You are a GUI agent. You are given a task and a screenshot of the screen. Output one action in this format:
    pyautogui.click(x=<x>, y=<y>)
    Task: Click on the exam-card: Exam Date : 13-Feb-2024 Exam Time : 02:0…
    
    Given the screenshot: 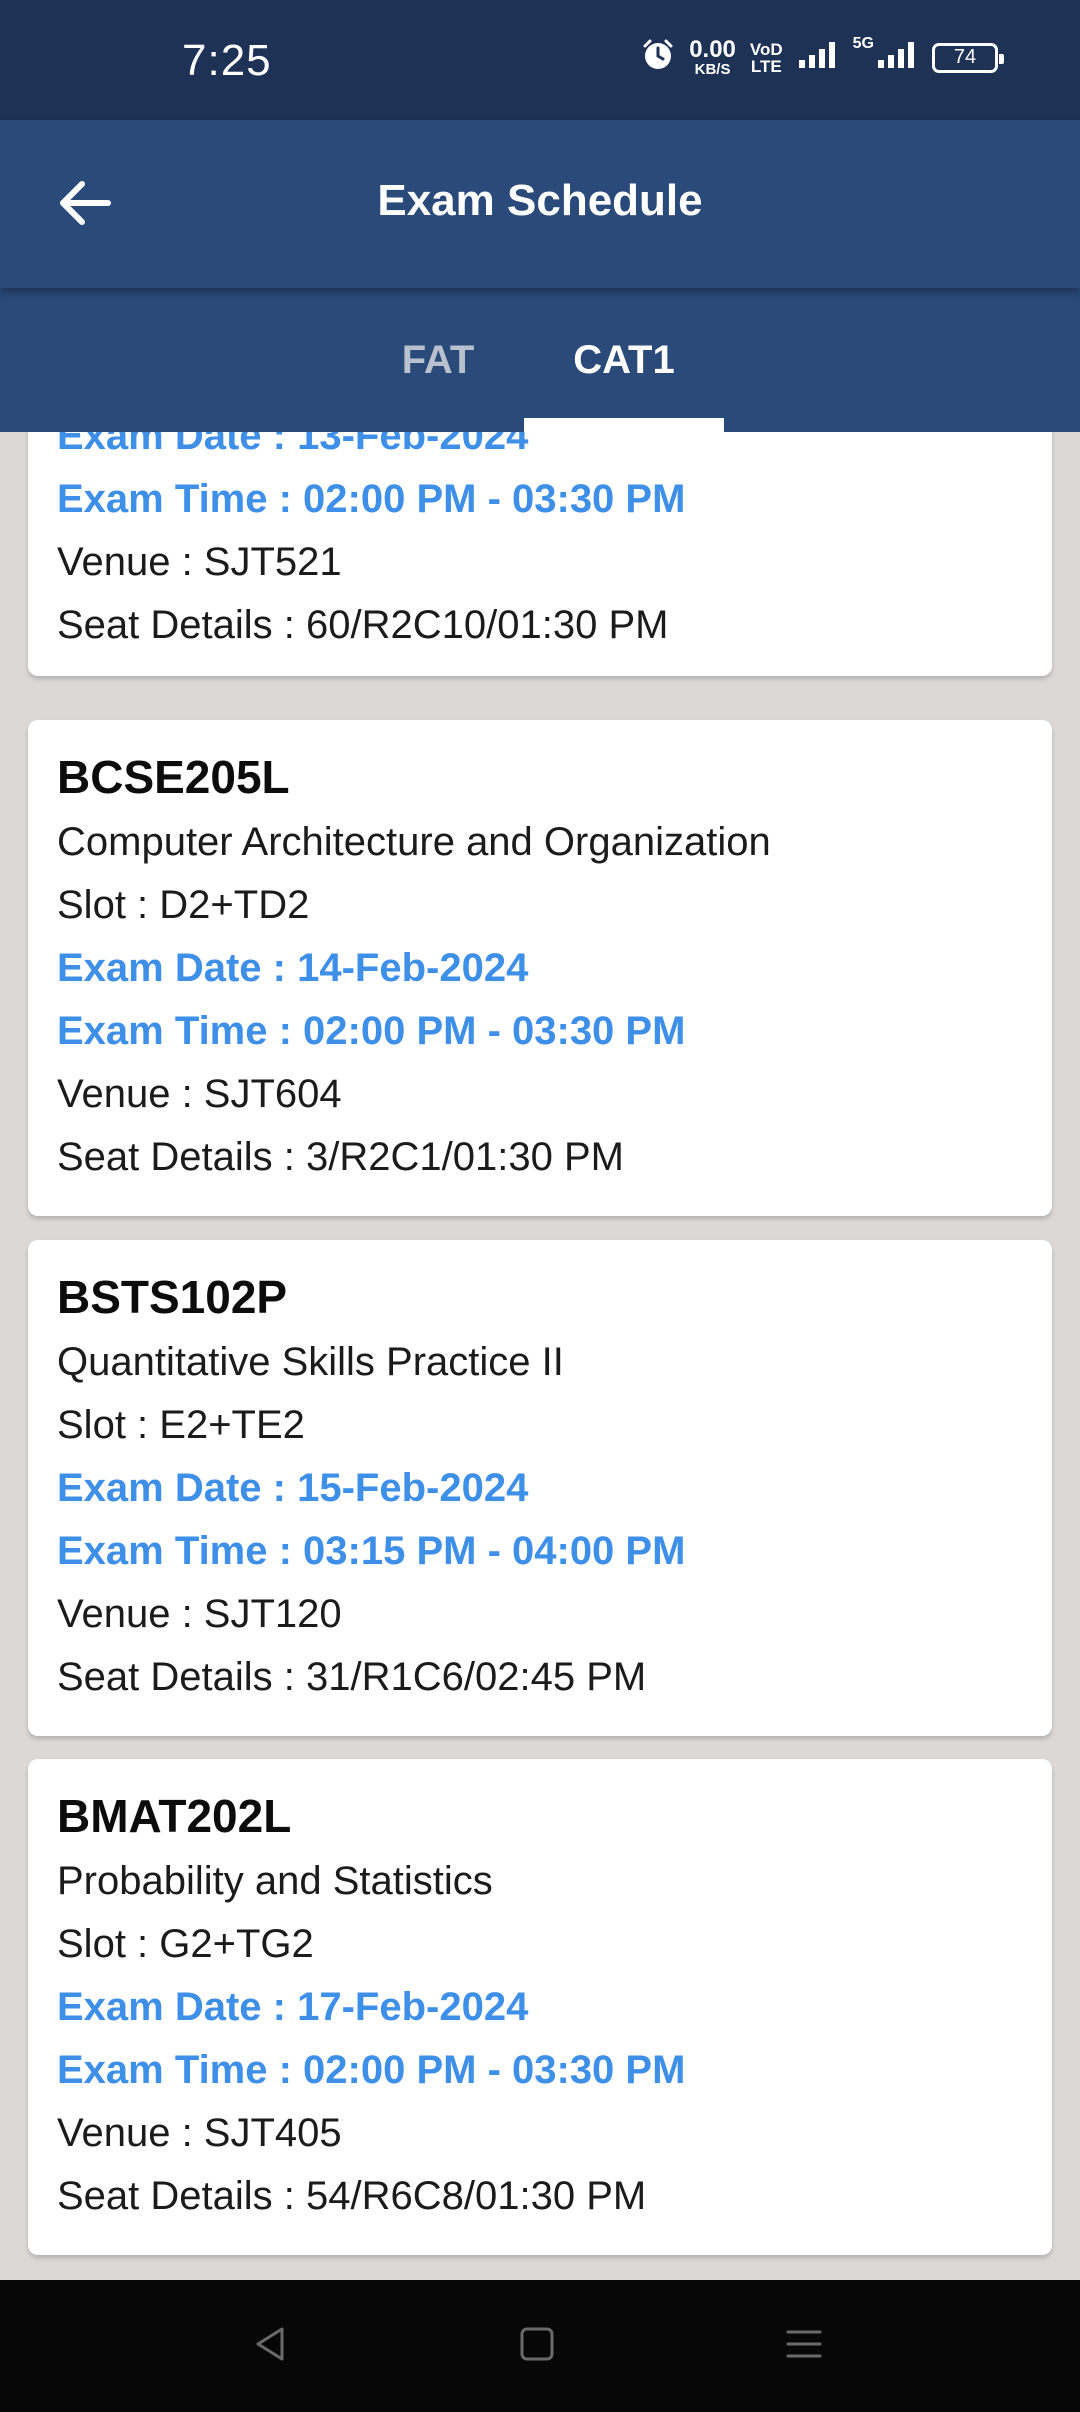 What is the action you would take?
    pyautogui.click(x=540, y=554)
    